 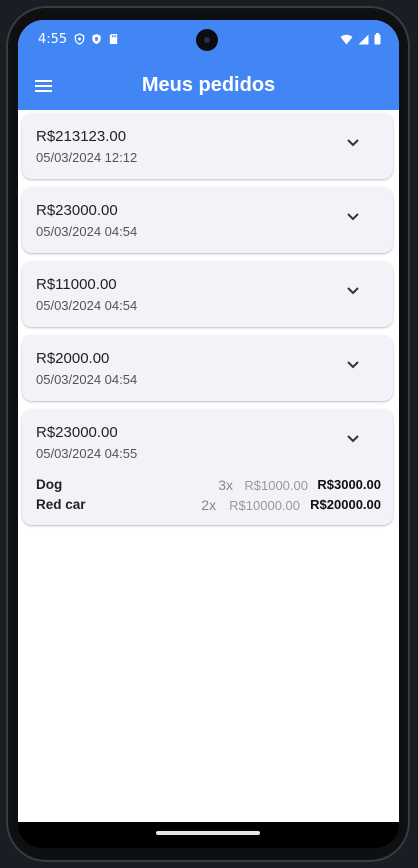 I want to click on item-quantity: 2x, so click(x=208, y=505).